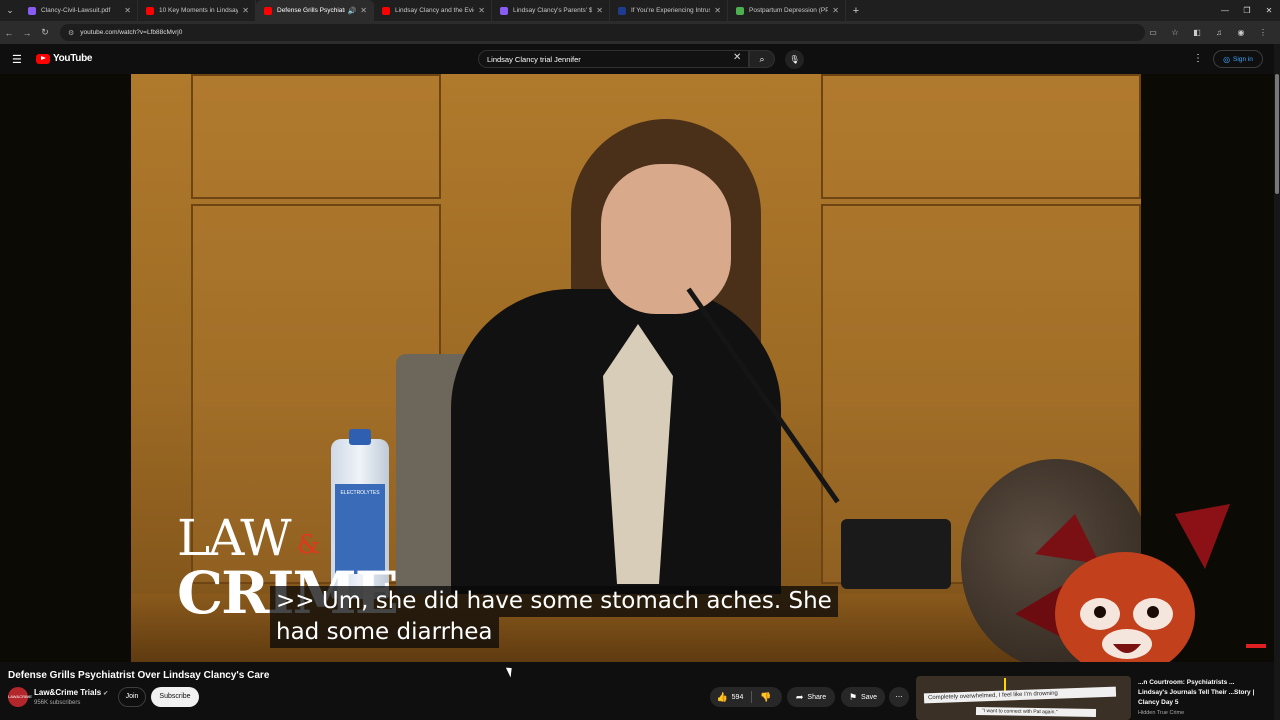  Describe the element at coordinates (68, 692) in the screenshot. I see `channel-name-text: Law&Crime Trials` at that location.